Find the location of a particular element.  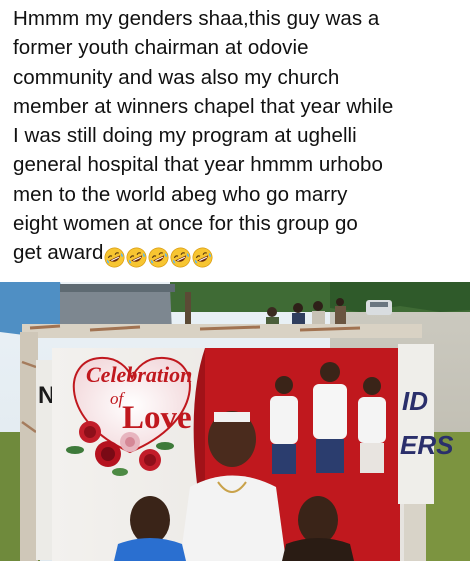

banner-right-edge-text-2: ERS is located at coordinates (427, 445).